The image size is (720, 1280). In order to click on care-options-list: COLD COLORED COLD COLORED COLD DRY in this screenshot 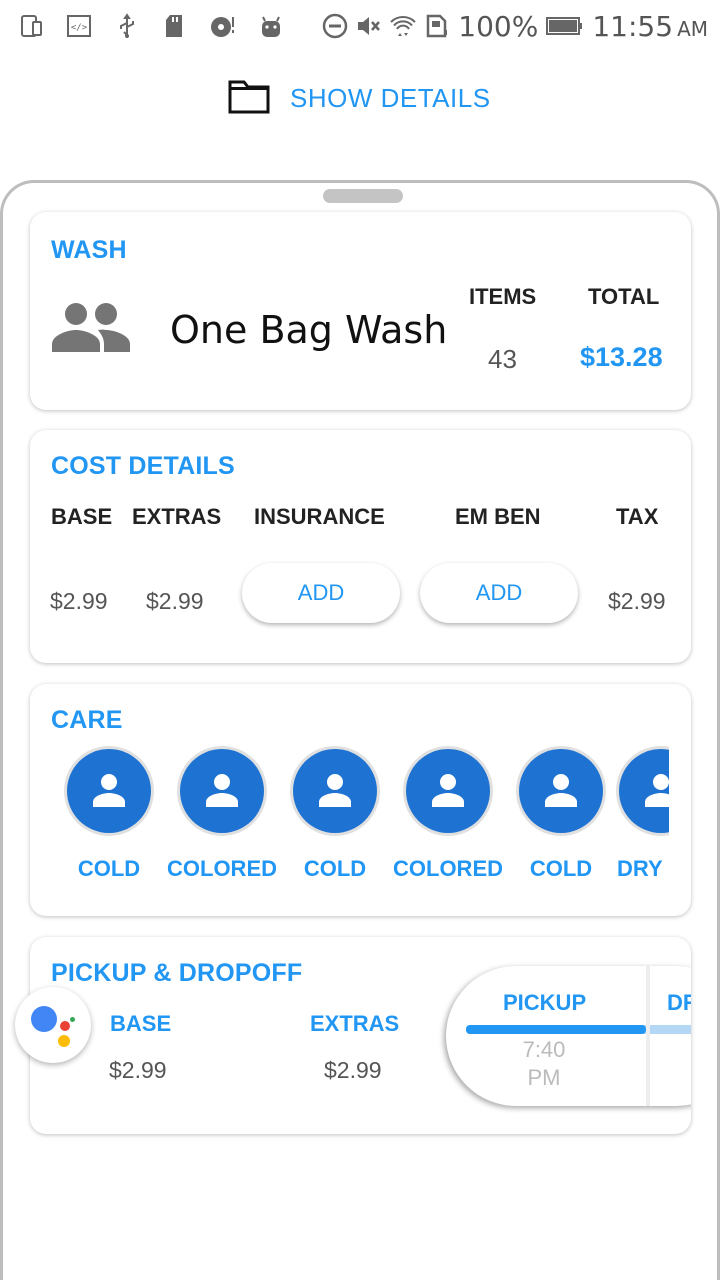, I will do `click(360, 826)`.